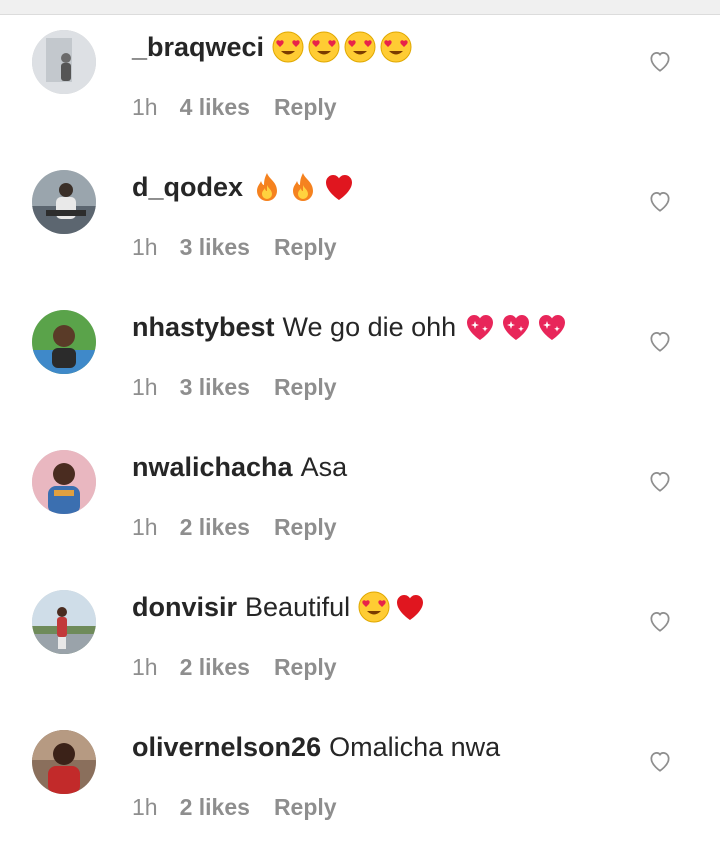 Image resolution: width=720 pixels, height=844 pixels. I want to click on comment-line: _braqweci, so click(272, 47).